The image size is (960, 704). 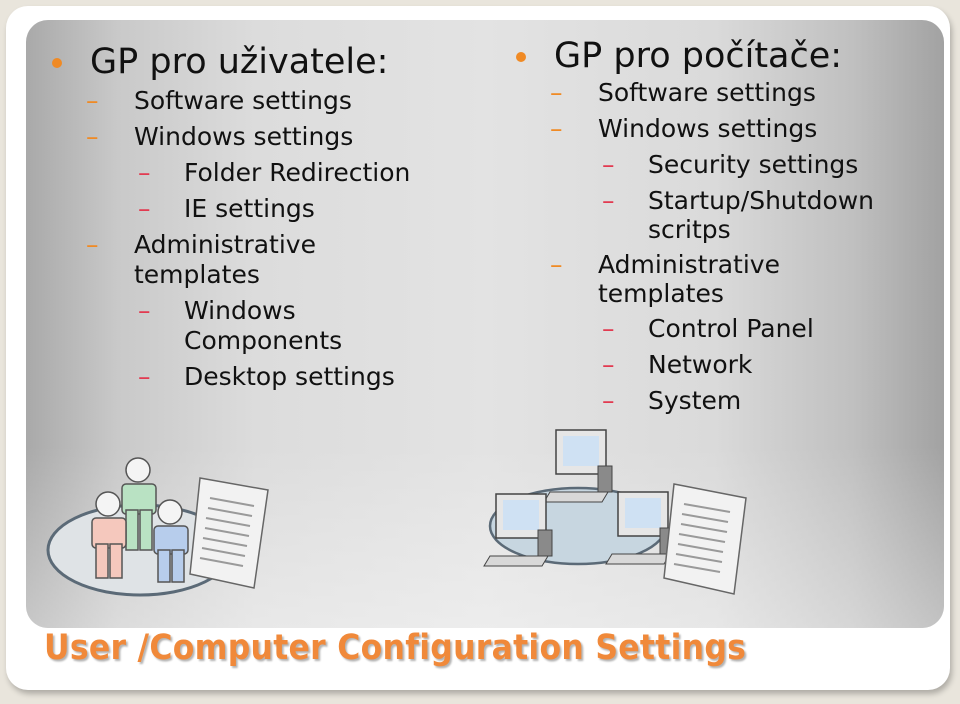 I want to click on right-item-admin-templates: – Administrative templates, so click(x=665, y=279).